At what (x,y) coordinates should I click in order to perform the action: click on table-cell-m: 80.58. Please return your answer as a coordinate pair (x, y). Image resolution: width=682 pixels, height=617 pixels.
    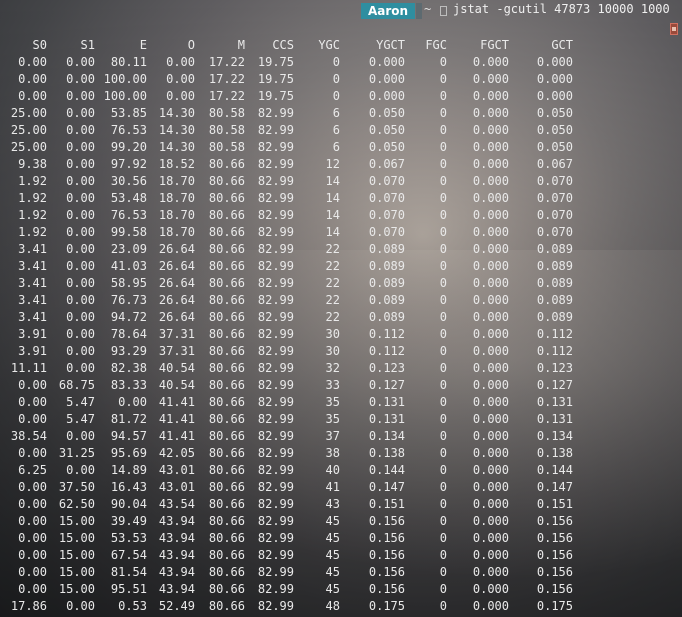
    Looking at the image, I should click on (226, 130).